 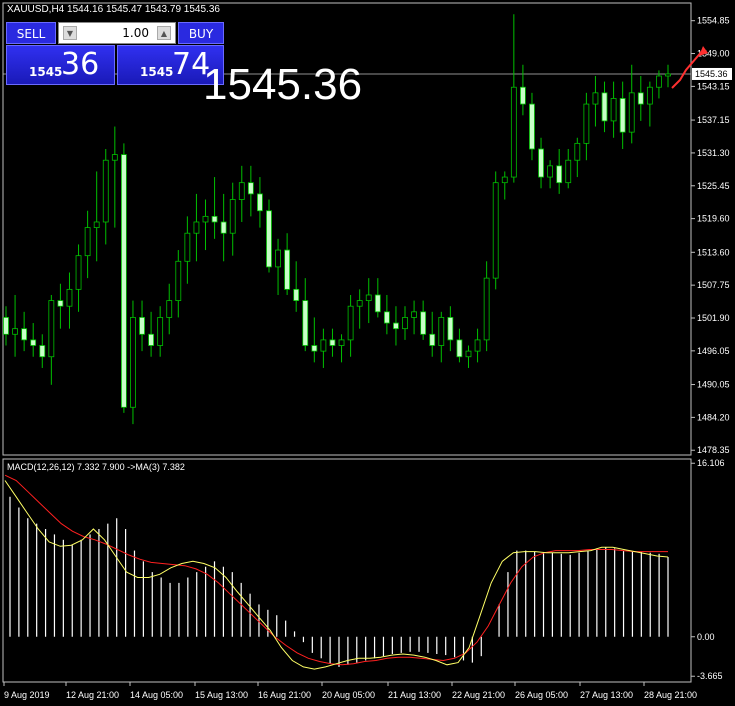 What do you see at coordinates (96, 467) in the screenshot?
I see `macd-indicator-label: MACD(12,26,12) 7.332 7.900 ->MA(3) 7.382` at bounding box center [96, 467].